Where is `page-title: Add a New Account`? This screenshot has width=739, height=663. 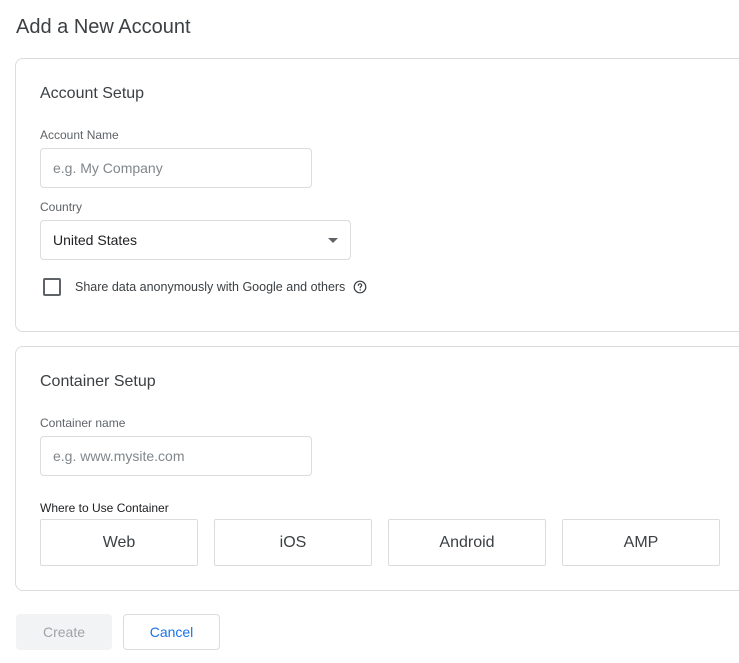
page-title: Add a New Account is located at coordinates (103, 27).